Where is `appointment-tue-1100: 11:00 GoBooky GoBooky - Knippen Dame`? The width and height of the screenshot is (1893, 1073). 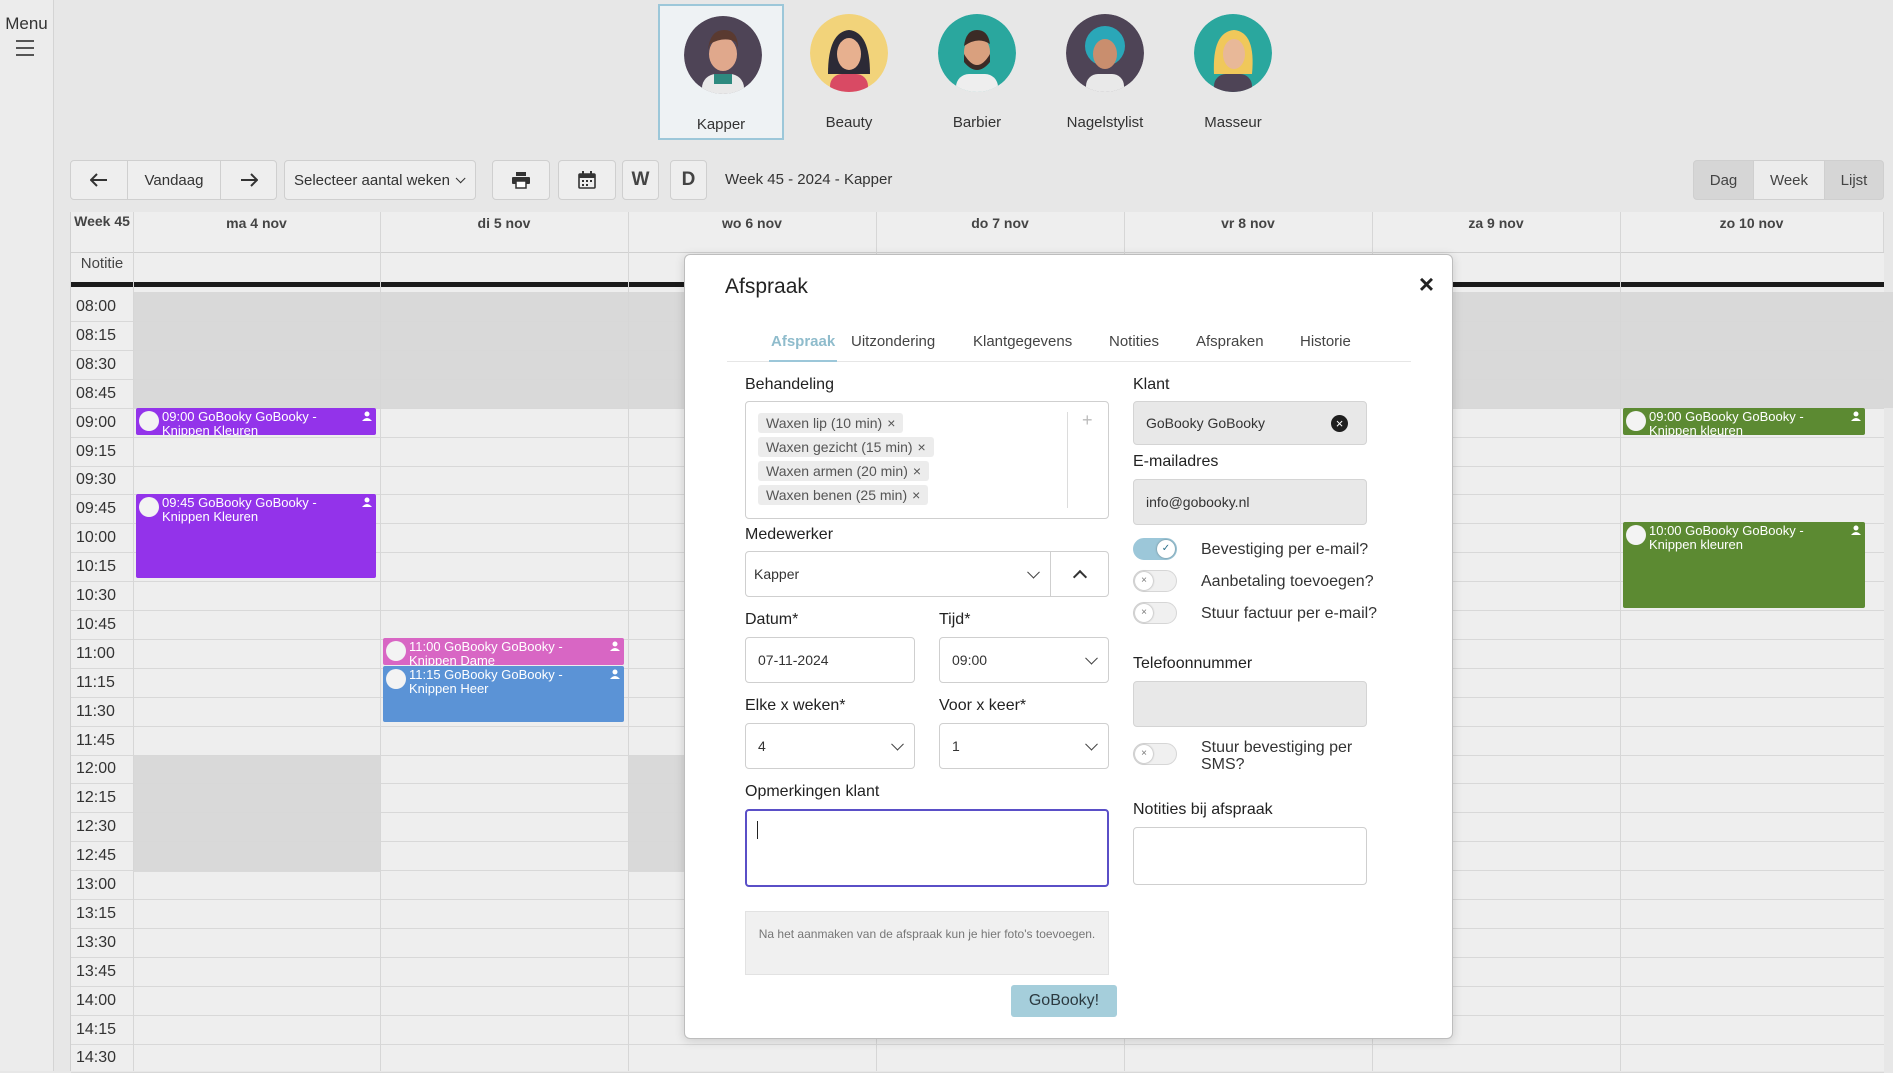 appointment-tue-1100: 11:00 GoBooky GoBooky - Knippen Dame is located at coordinates (503, 651).